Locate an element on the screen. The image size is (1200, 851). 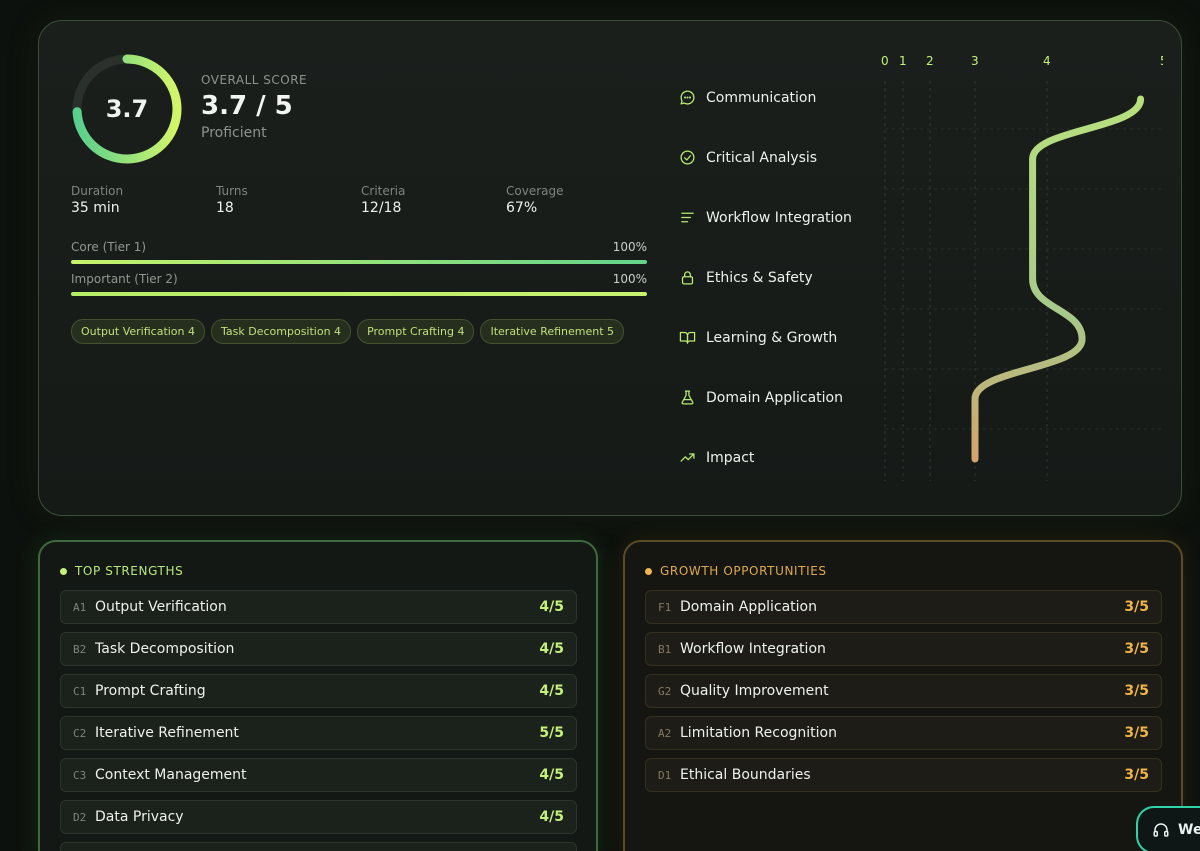
criterion-name: Iterative Refinement is located at coordinates (167, 733).